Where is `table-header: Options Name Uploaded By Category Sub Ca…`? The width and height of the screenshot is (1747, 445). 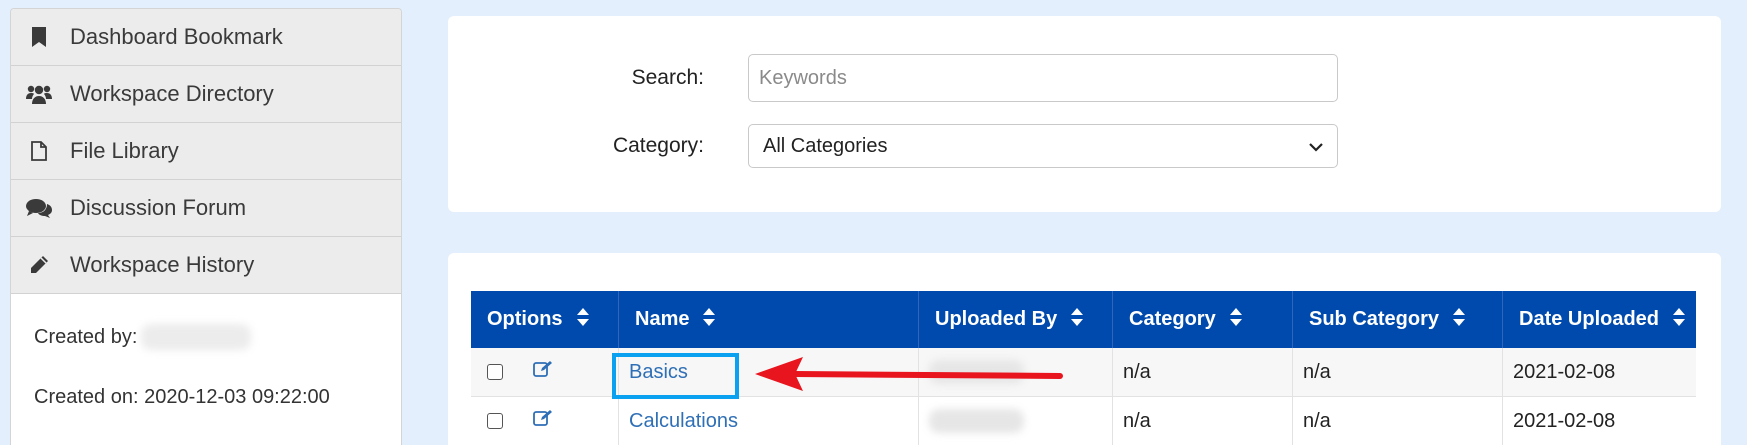 table-header: Options Name Uploaded By Category Sub Ca… is located at coordinates (1083, 319).